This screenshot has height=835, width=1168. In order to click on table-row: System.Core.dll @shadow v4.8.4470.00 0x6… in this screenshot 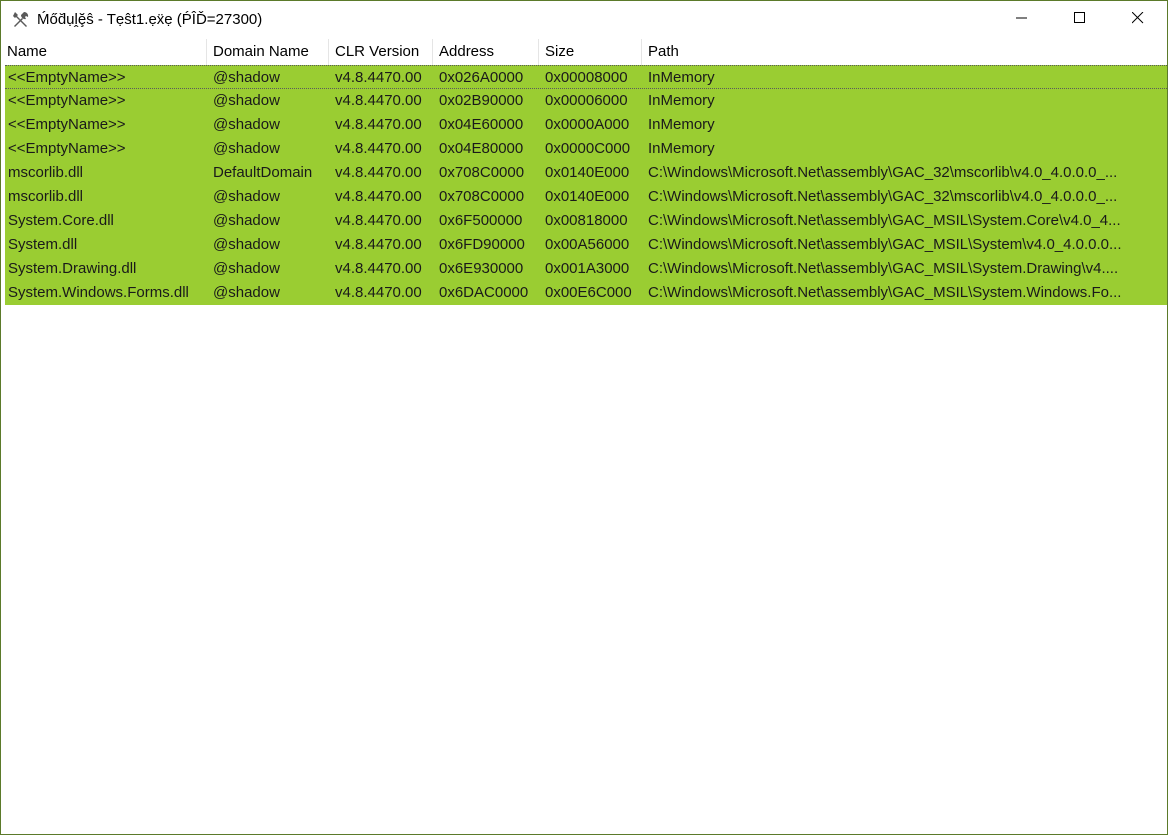, I will do `click(586, 221)`.